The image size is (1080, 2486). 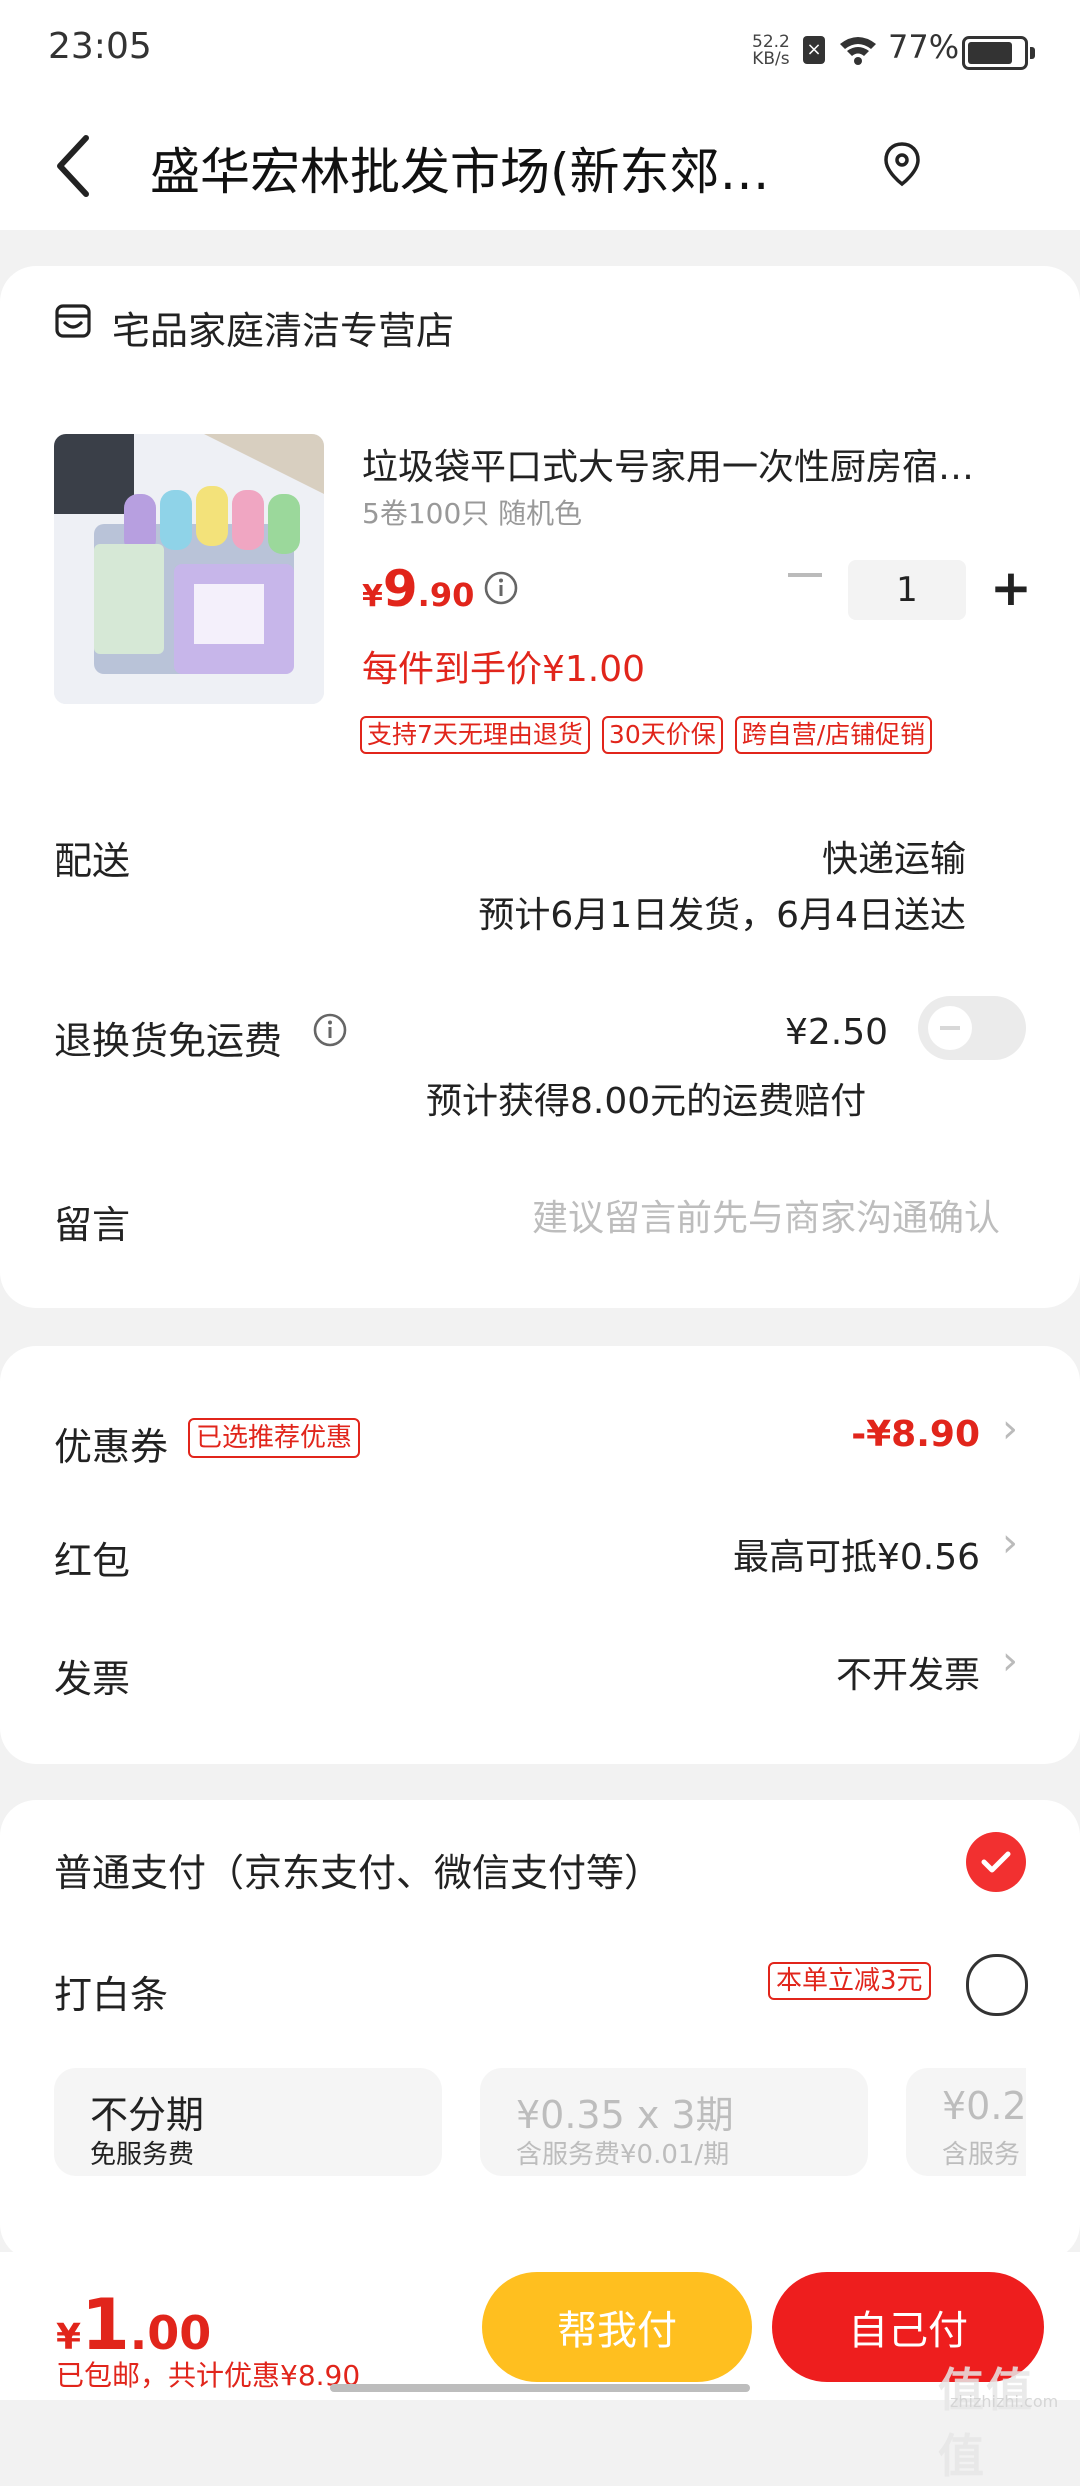 I want to click on coupon-label: 优惠券, so click(x=111, y=1447).